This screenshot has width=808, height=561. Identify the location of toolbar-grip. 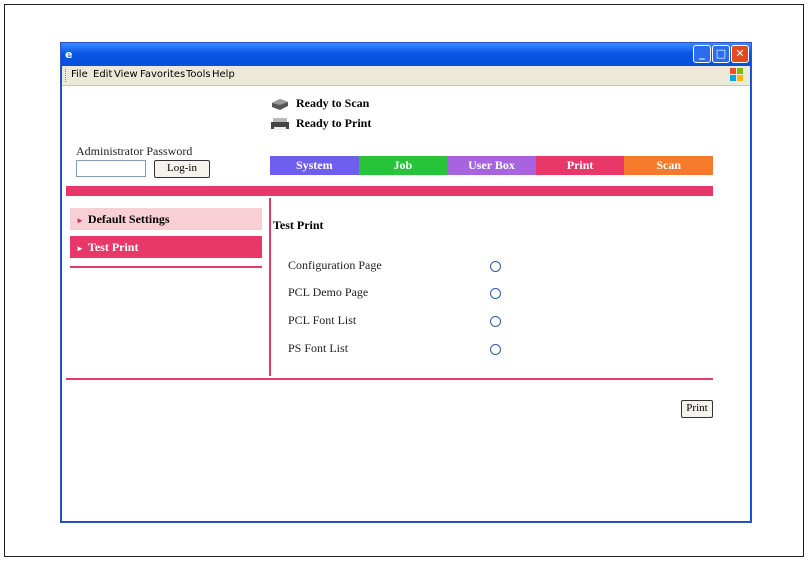
(66, 75).